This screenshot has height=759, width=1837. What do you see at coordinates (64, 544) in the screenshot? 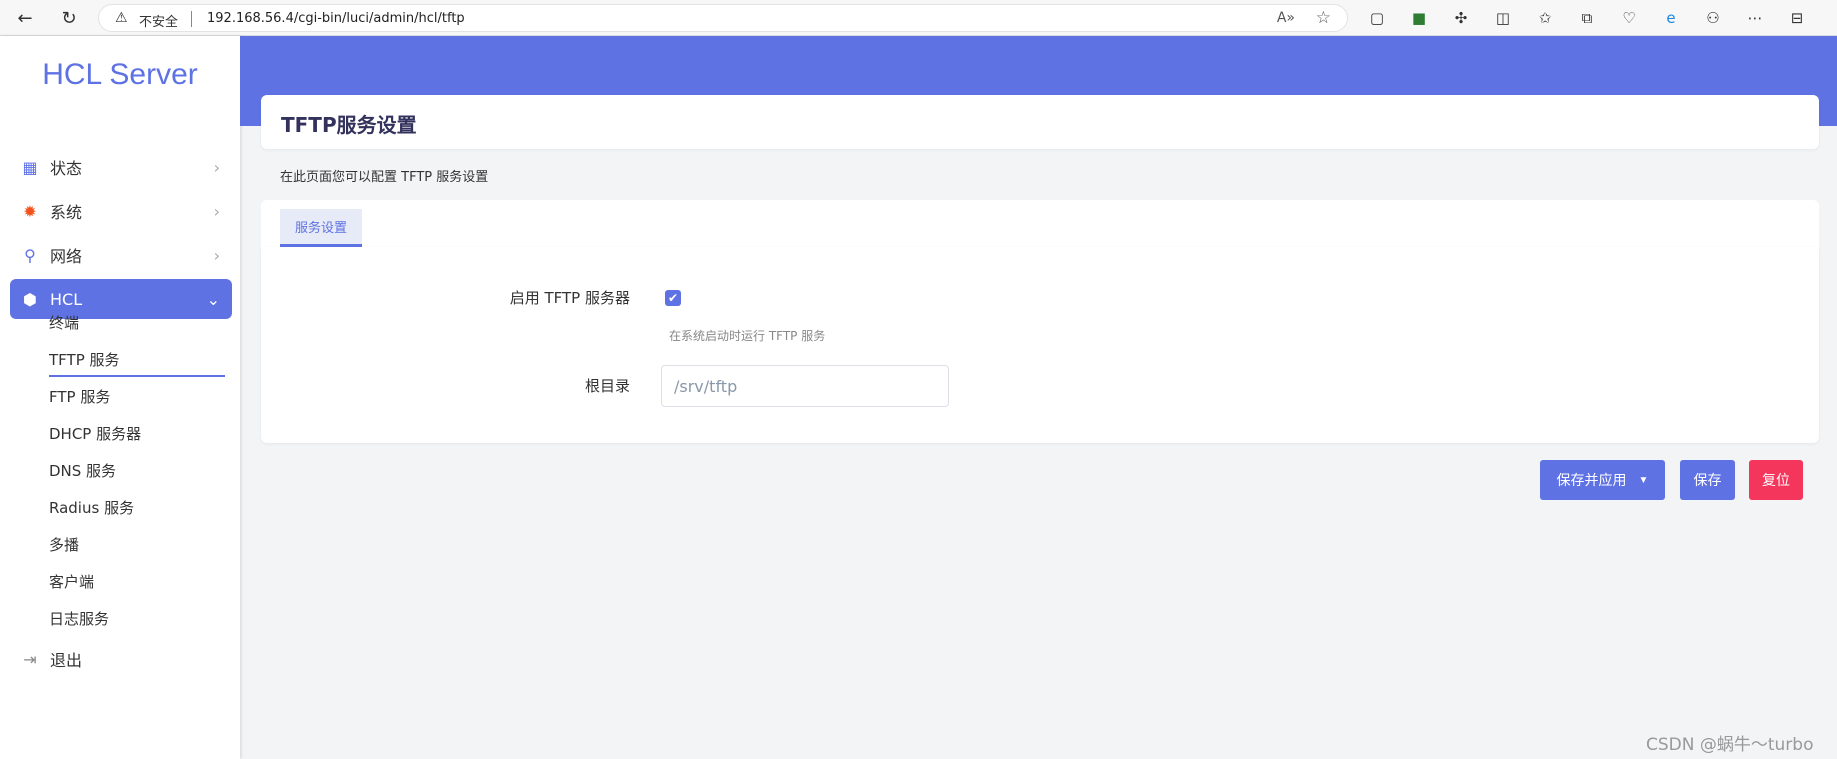
I see `submenu-item-multicast: 多播` at bounding box center [64, 544].